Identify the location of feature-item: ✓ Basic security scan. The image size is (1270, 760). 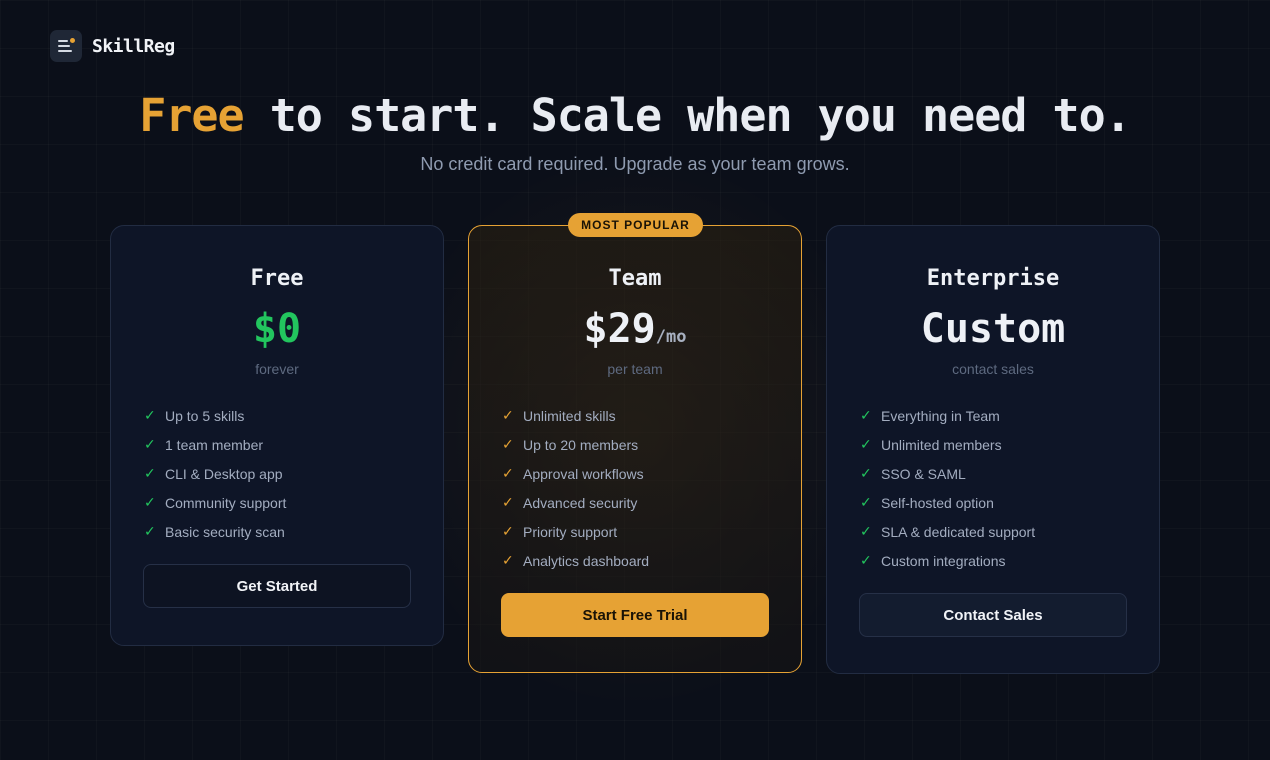
(215, 531).